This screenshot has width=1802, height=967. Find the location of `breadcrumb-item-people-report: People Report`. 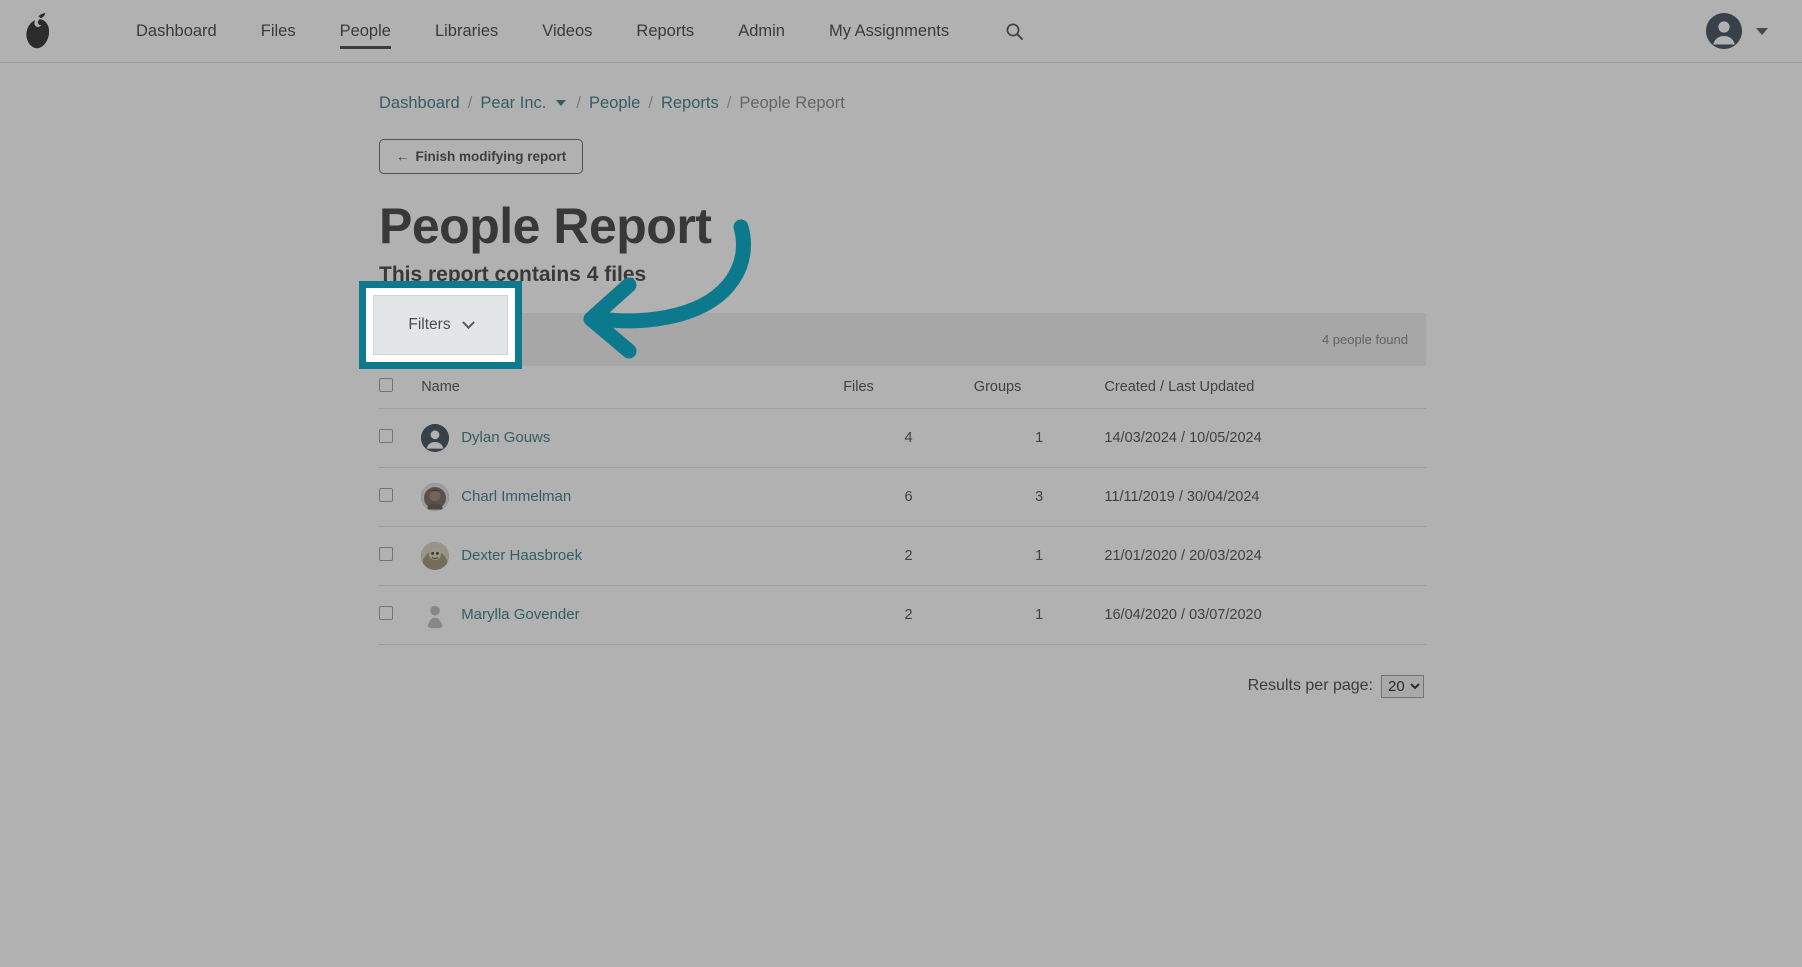

breadcrumb-item-people-report: People Report is located at coordinates (792, 102).